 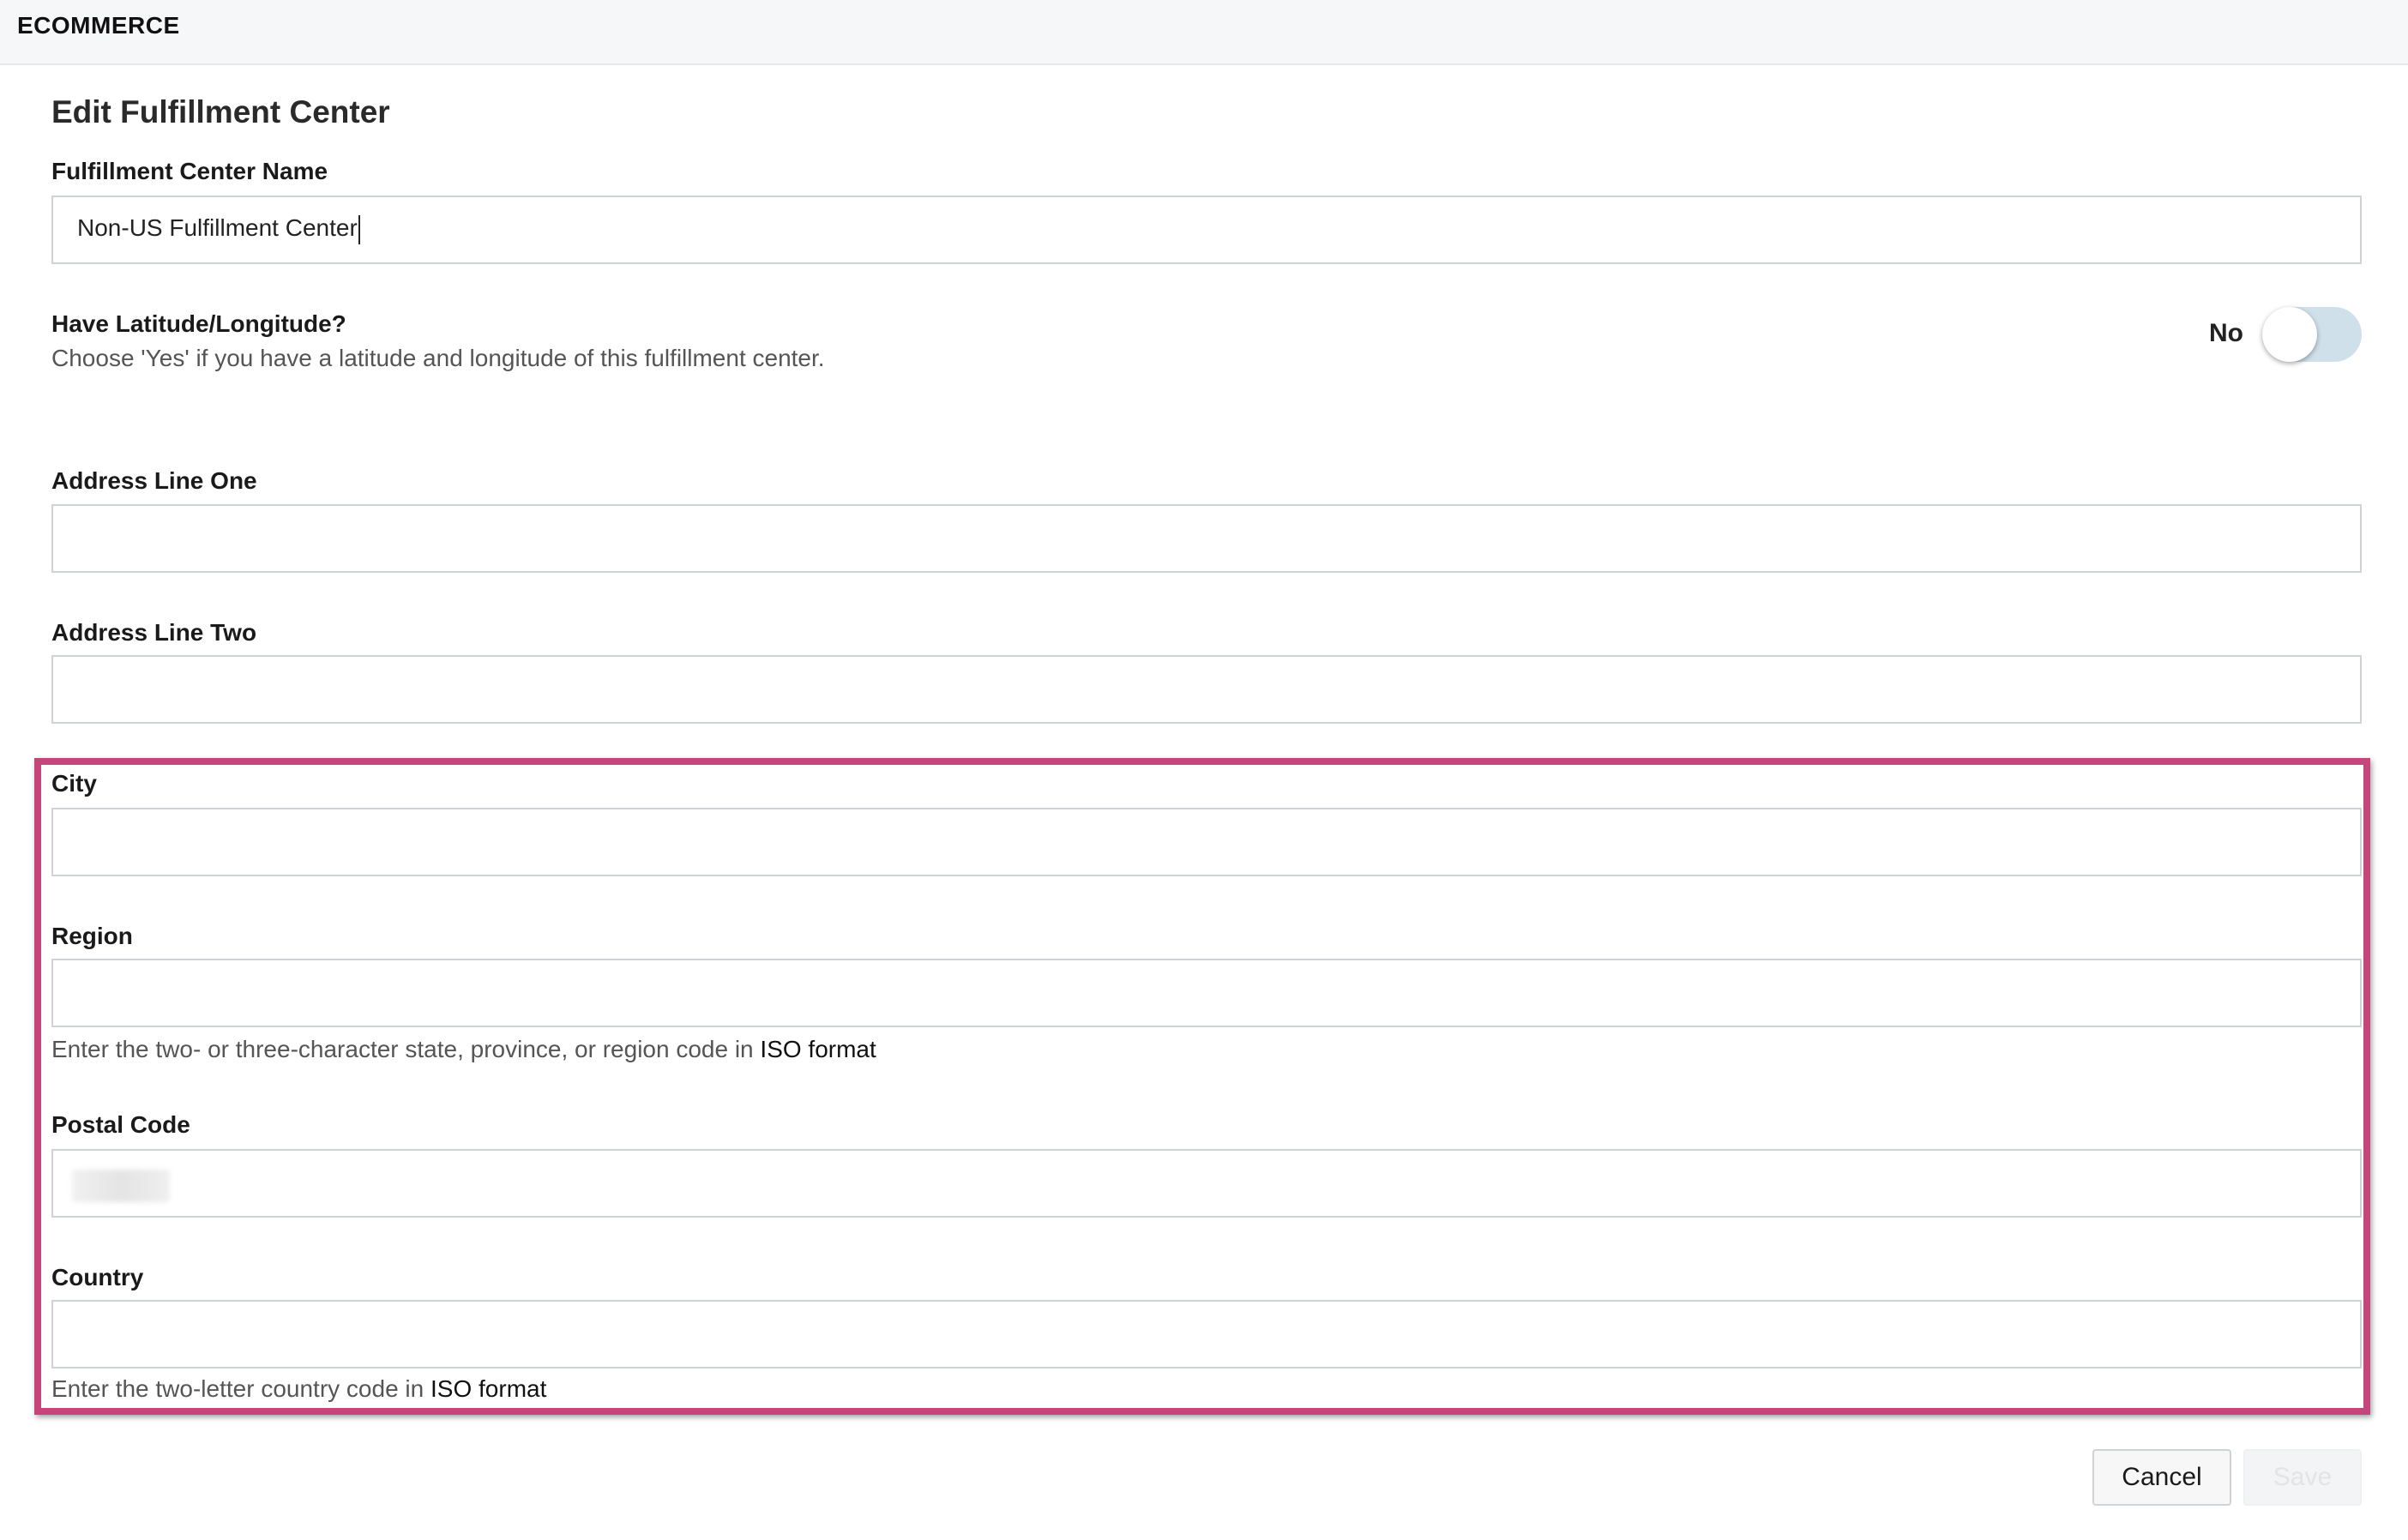 I want to click on name-input, so click(x=1206, y=230).